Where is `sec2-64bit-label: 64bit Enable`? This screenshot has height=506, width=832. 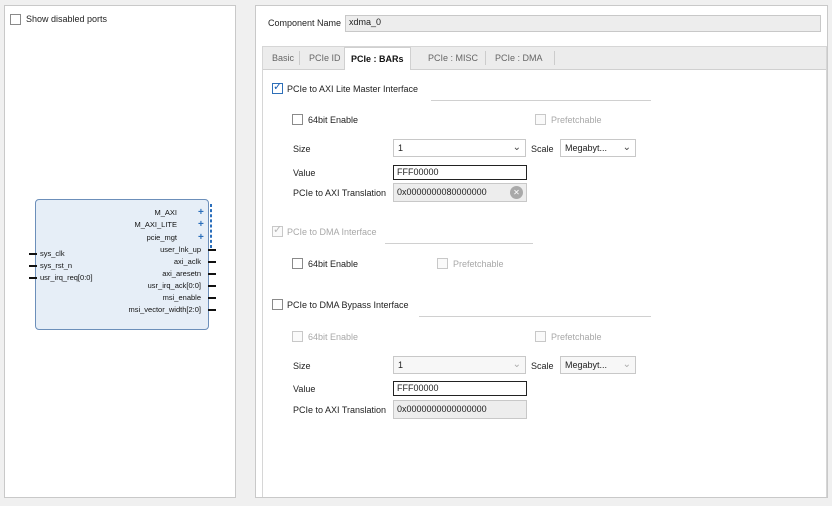 sec2-64bit-label: 64bit Enable is located at coordinates (333, 264).